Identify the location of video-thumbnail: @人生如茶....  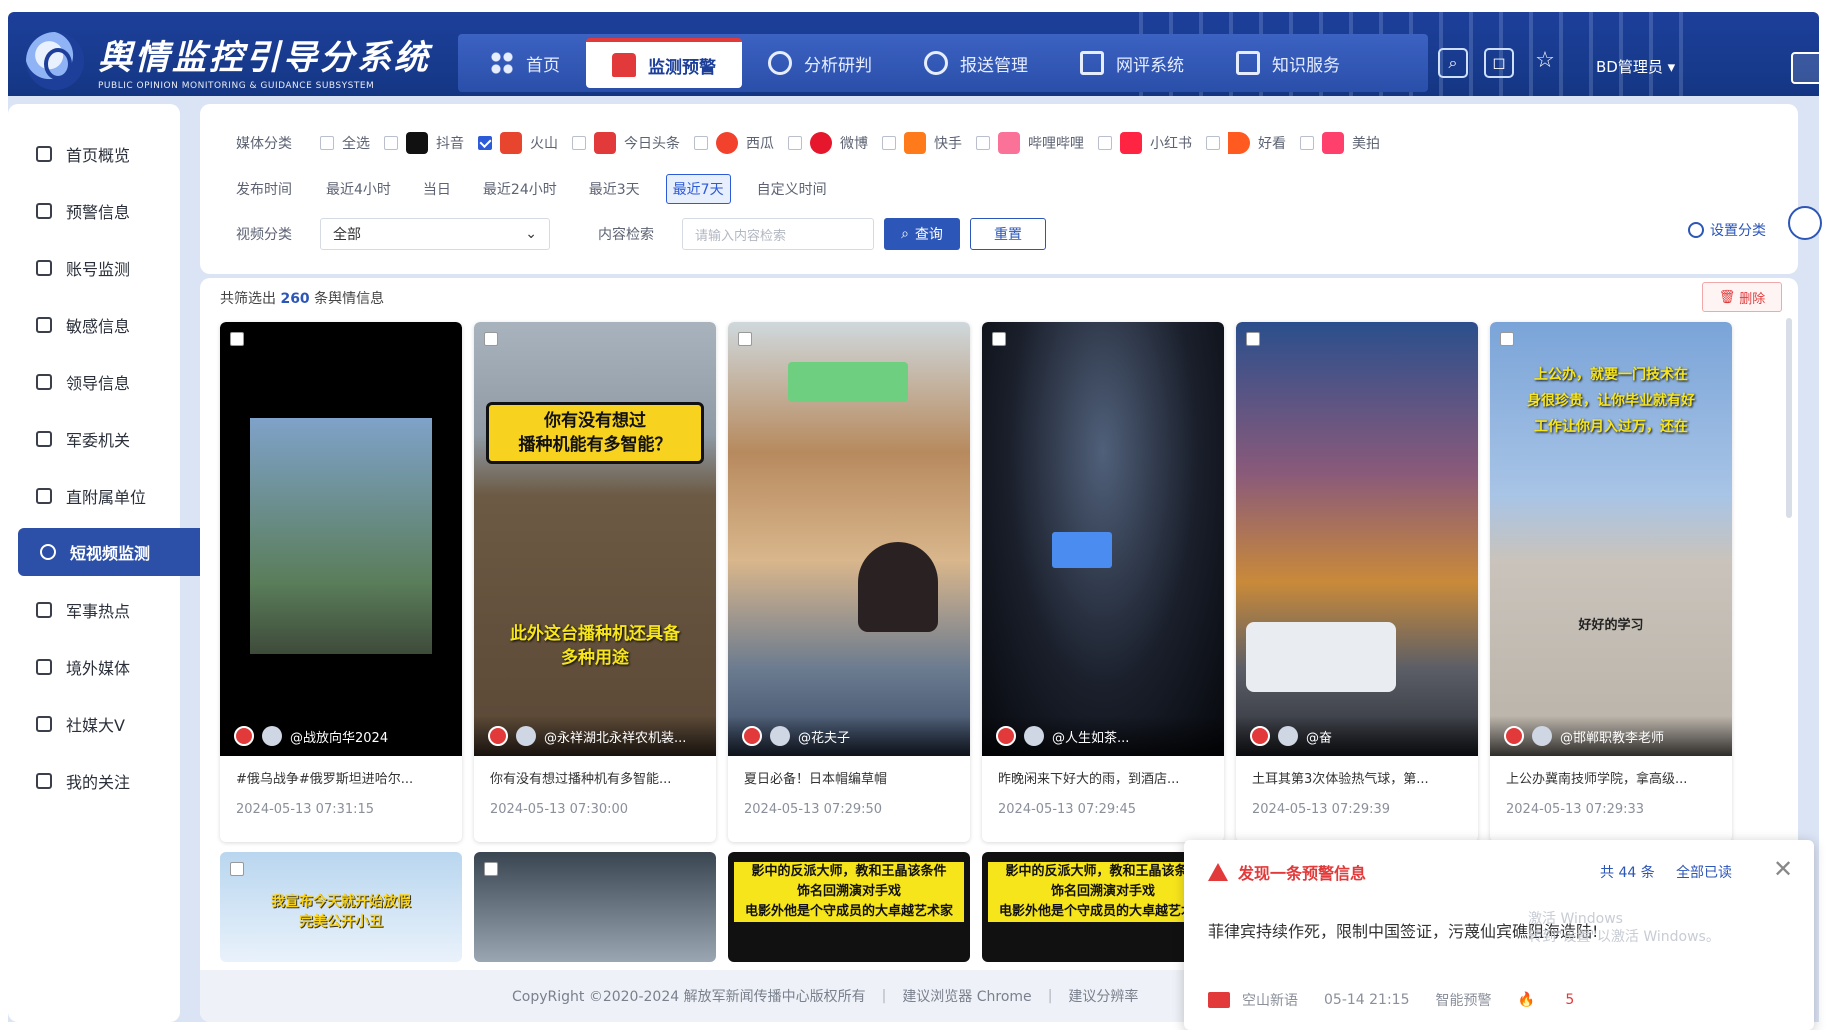
(1103, 539).